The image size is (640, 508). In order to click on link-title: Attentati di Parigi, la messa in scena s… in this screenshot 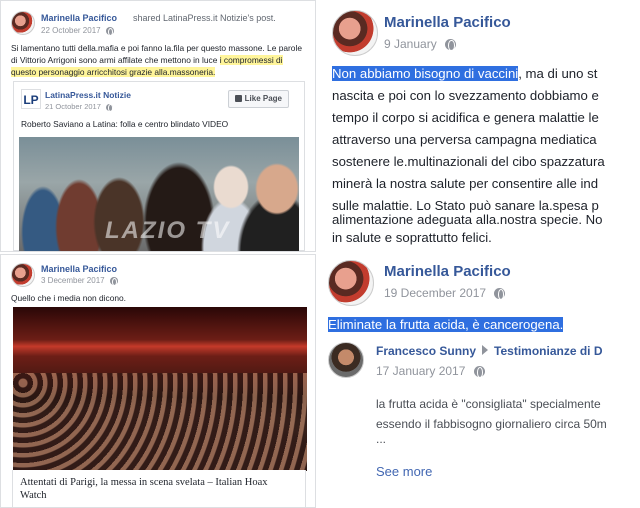, I will do `click(161, 489)`.